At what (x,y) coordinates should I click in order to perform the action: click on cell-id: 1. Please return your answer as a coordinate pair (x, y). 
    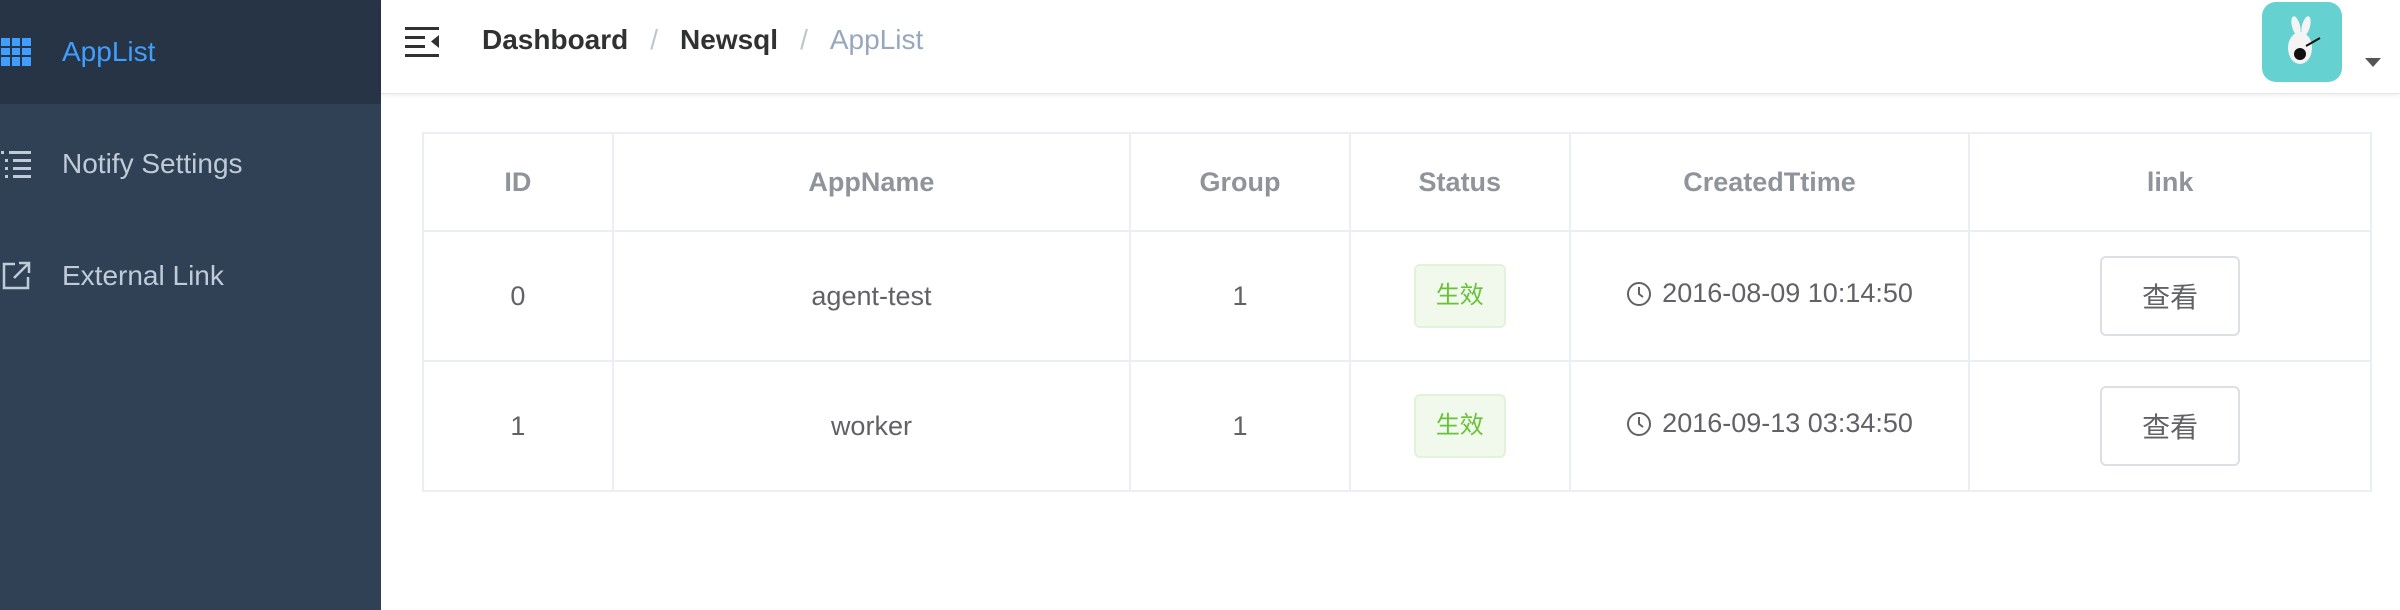
    Looking at the image, I should click on (518, 426).